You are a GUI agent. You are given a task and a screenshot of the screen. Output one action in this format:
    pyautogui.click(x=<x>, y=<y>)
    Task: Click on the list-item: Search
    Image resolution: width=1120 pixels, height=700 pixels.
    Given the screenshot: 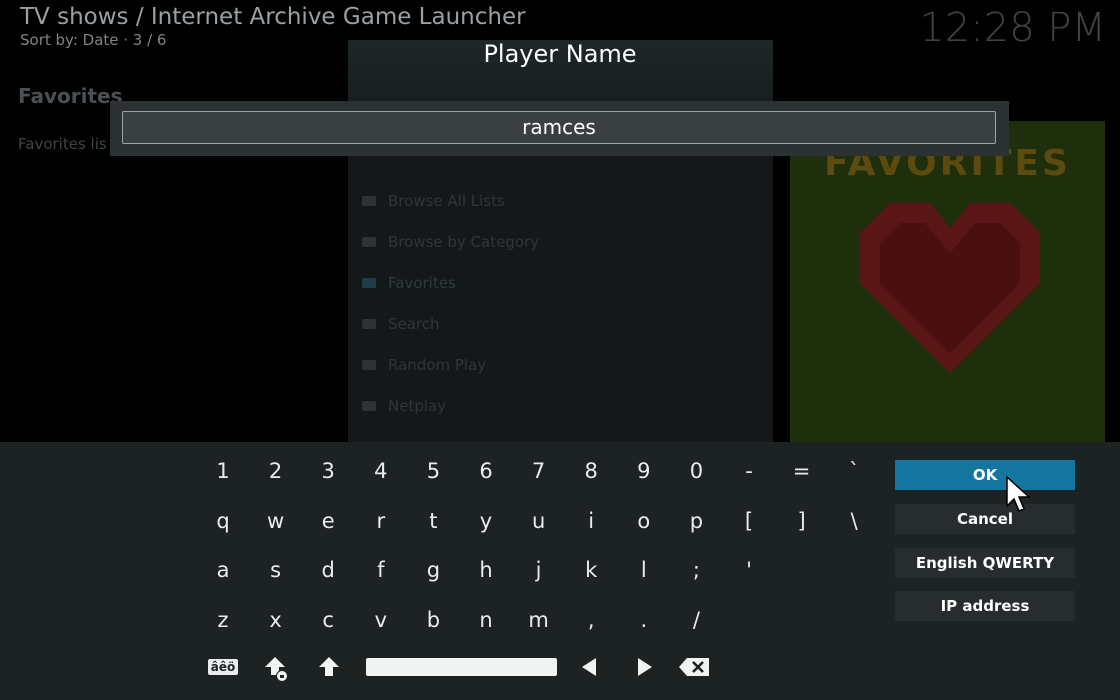 What is the action you would take?
    pyautogui.click(x=450, y=323)
    